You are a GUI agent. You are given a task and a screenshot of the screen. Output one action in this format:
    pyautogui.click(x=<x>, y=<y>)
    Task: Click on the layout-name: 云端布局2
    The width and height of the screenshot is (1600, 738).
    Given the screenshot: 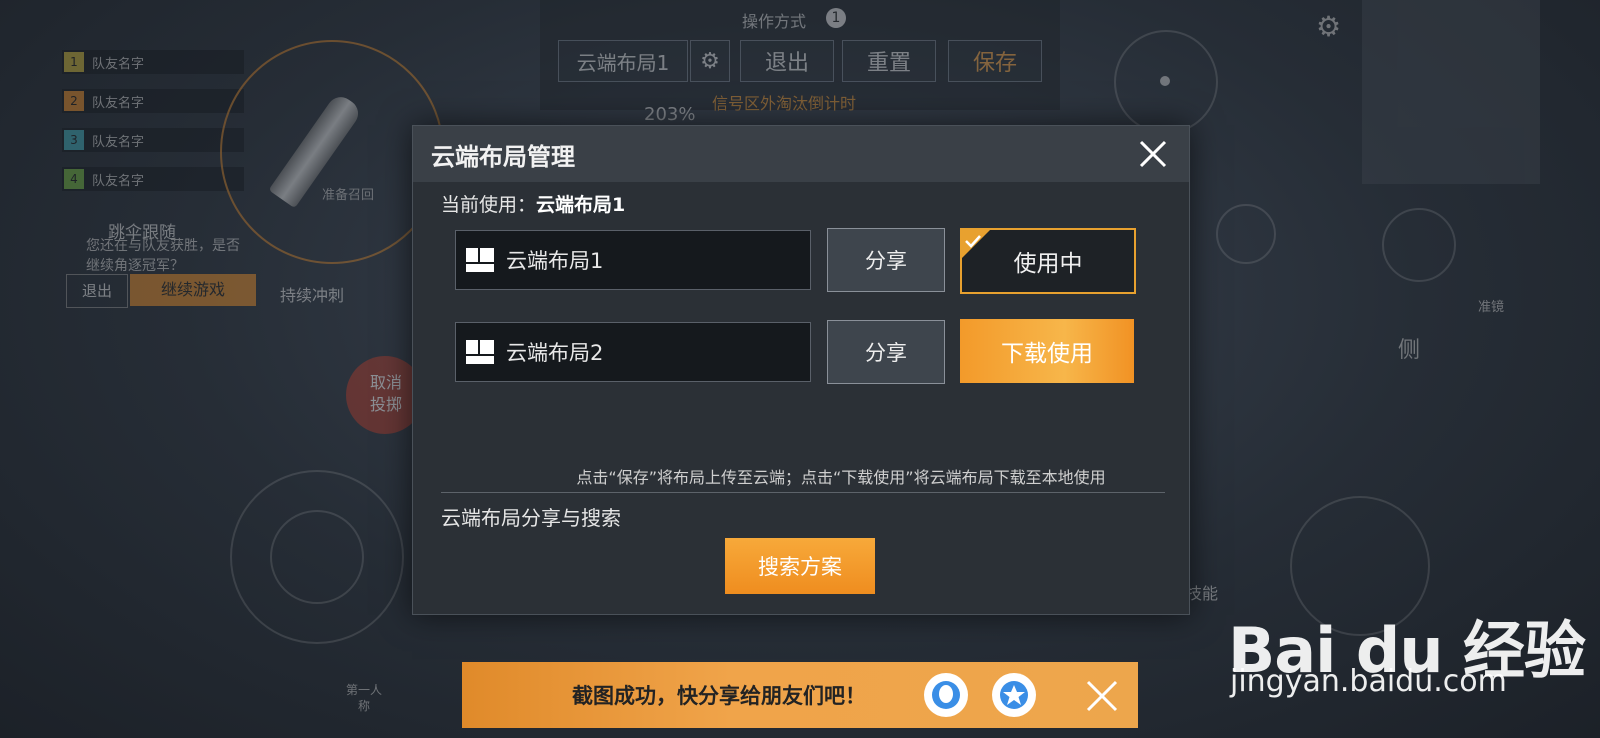 What is the action you would take?
    pyautogui.click(x=555, y=353)
    